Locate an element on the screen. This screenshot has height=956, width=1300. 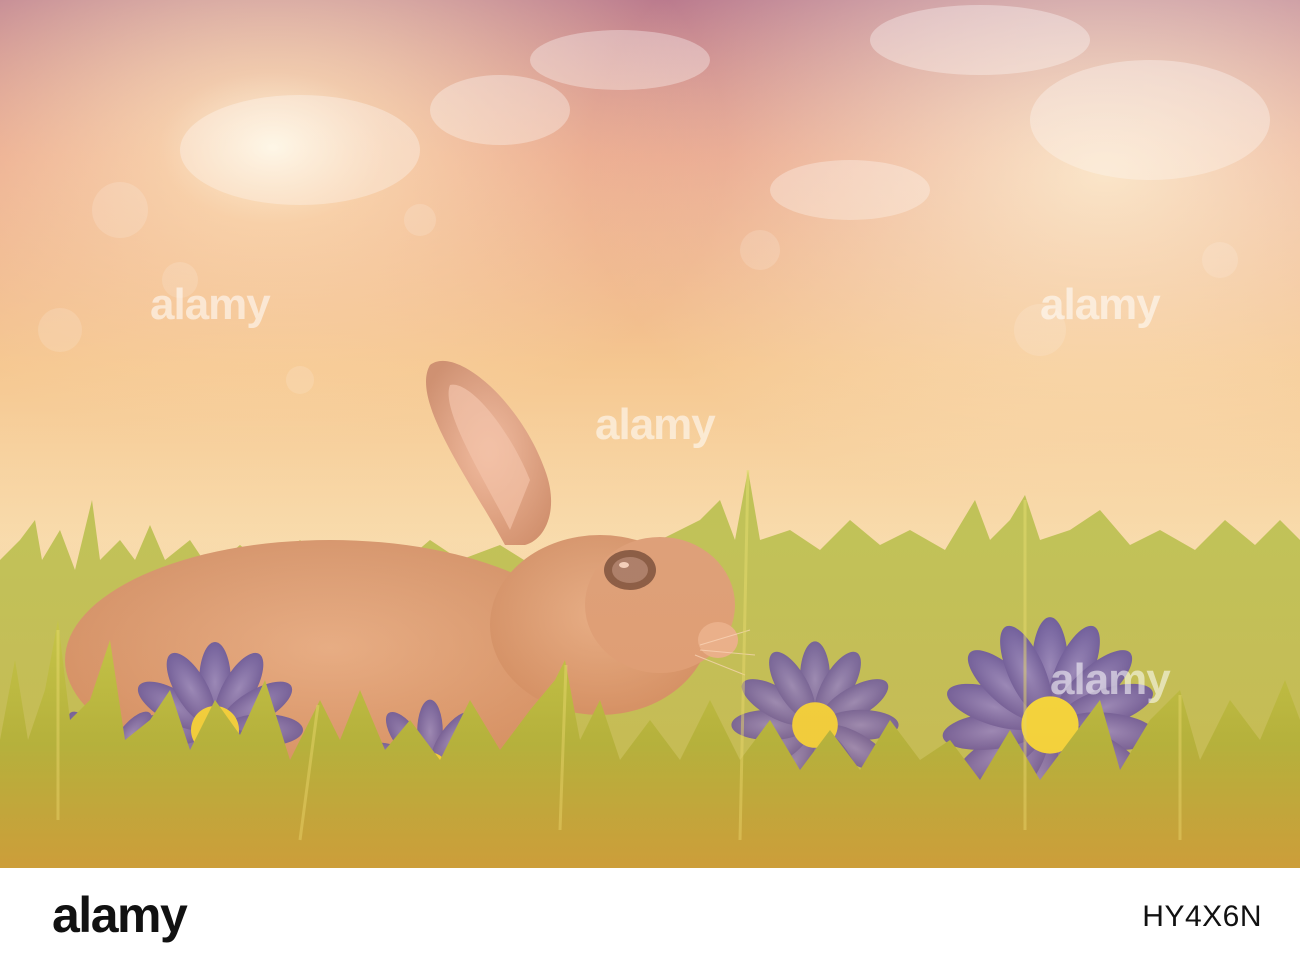
logo-text: alamy is located at coordinates (120, 915).